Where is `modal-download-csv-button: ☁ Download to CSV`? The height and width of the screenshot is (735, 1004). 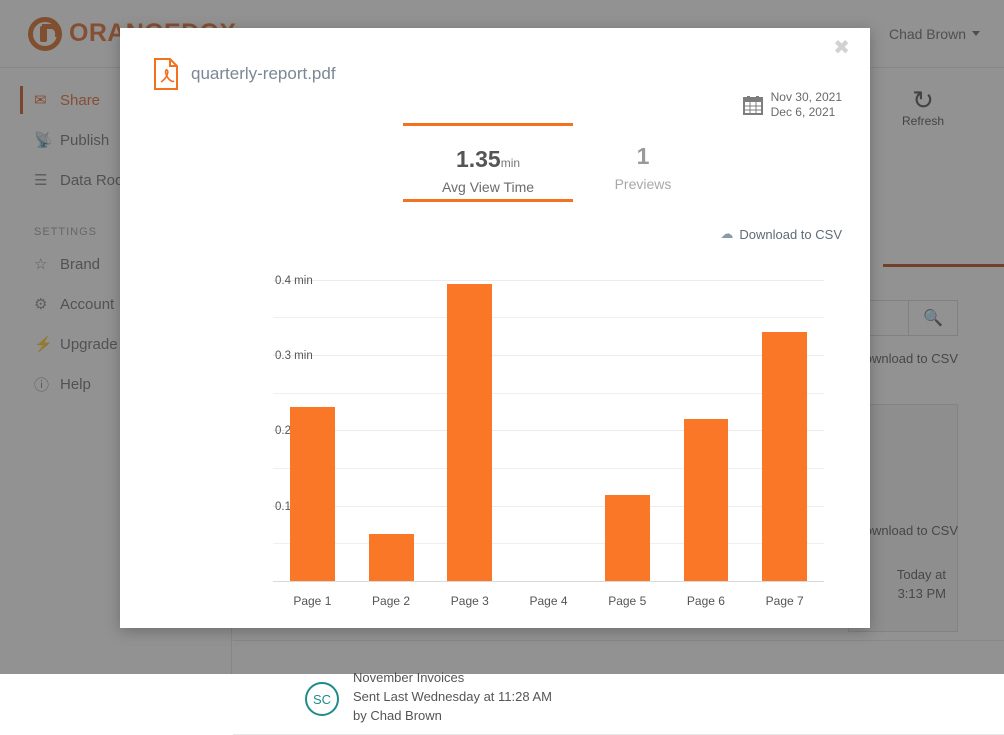
modal-download-csv-button: ☁ Download to CSV is located at coordinates (781, 234).